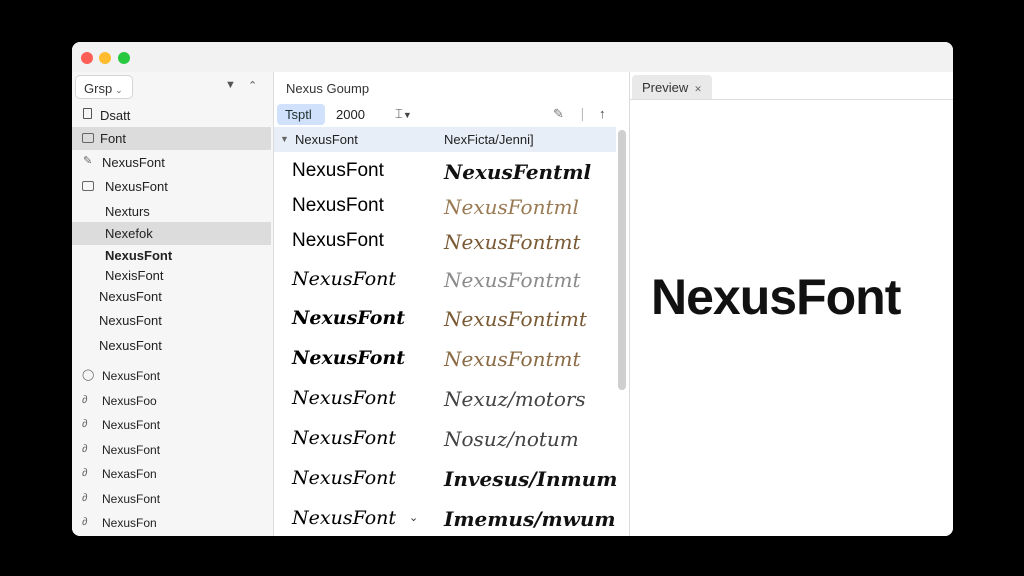 The height and width of the screenshot is (576, 1024). I want to click on sidebar-item: NexisFont, so click(171, 275).